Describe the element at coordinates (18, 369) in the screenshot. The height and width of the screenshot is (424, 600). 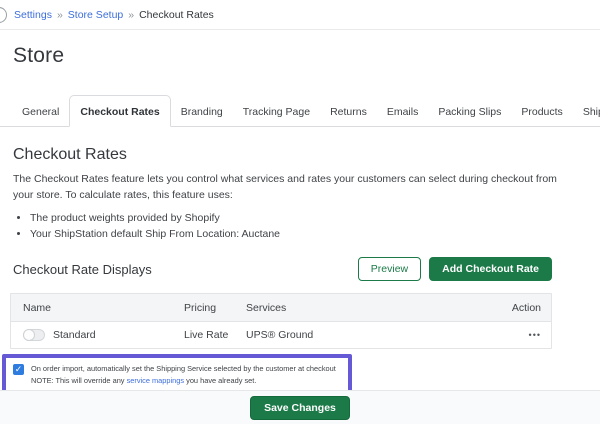
I see `auto-set-checkbox: ✓` at that location.